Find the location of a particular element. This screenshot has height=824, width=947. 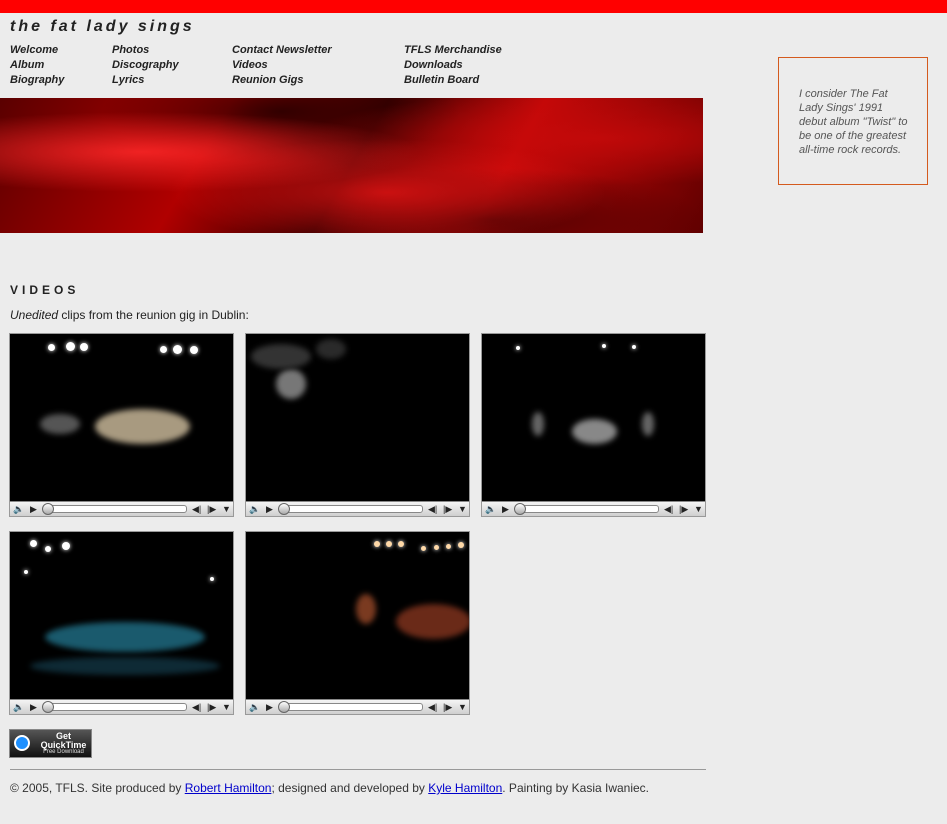

video-player-4: 🔈 ▶ ◀| |▶ ▼ is located at coordinates (121, 623).